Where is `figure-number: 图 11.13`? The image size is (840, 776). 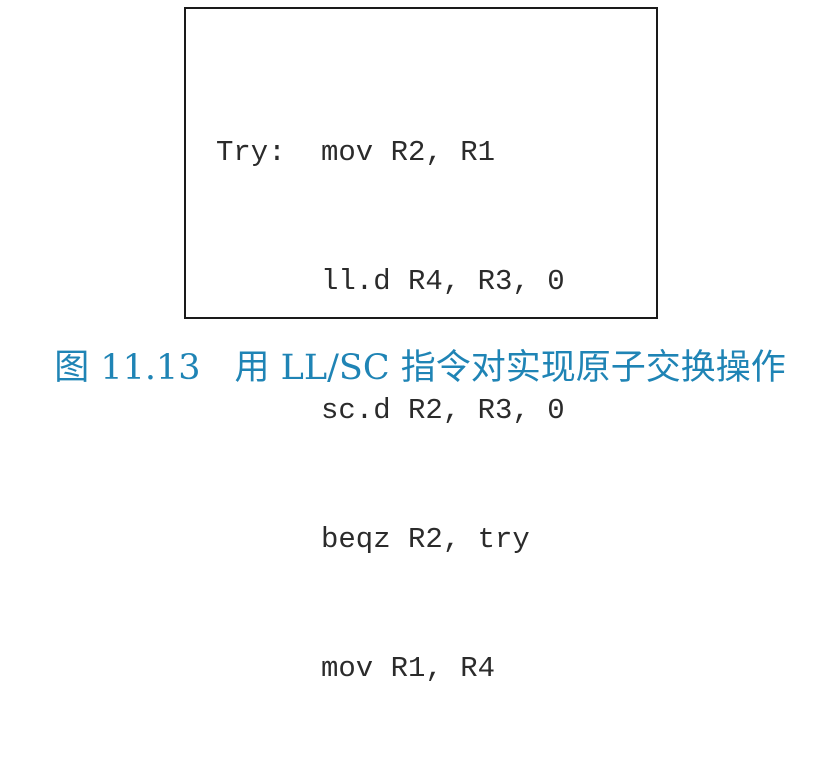 figure-number: 图 11.13 is located at coordinates (127, 367).